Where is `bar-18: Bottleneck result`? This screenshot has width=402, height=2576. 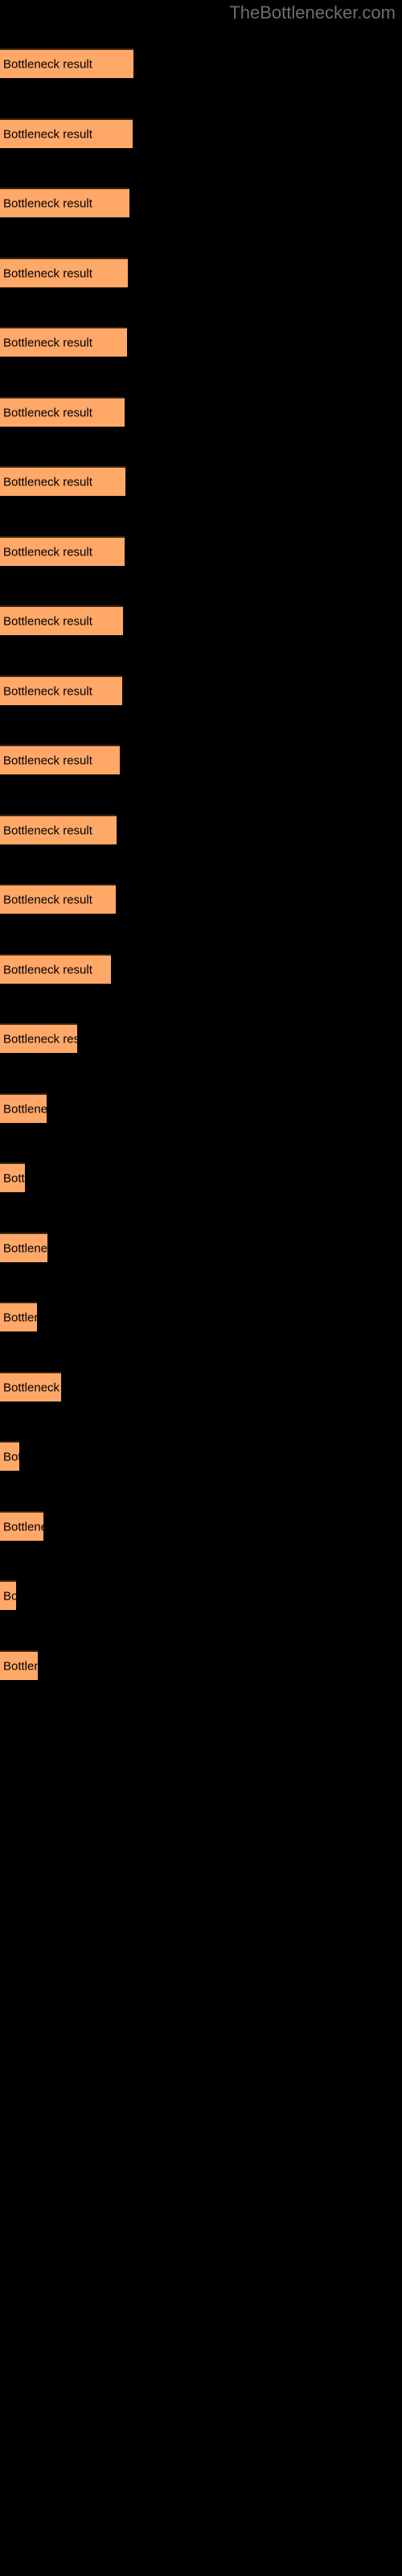
bar-18: Bottleneck result is located at coordinates (23, 1247).